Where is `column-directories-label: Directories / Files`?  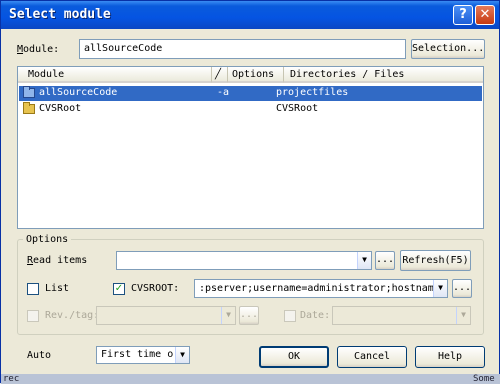 column-directories-label: Directories / Files is located at coordinates (347, 74).